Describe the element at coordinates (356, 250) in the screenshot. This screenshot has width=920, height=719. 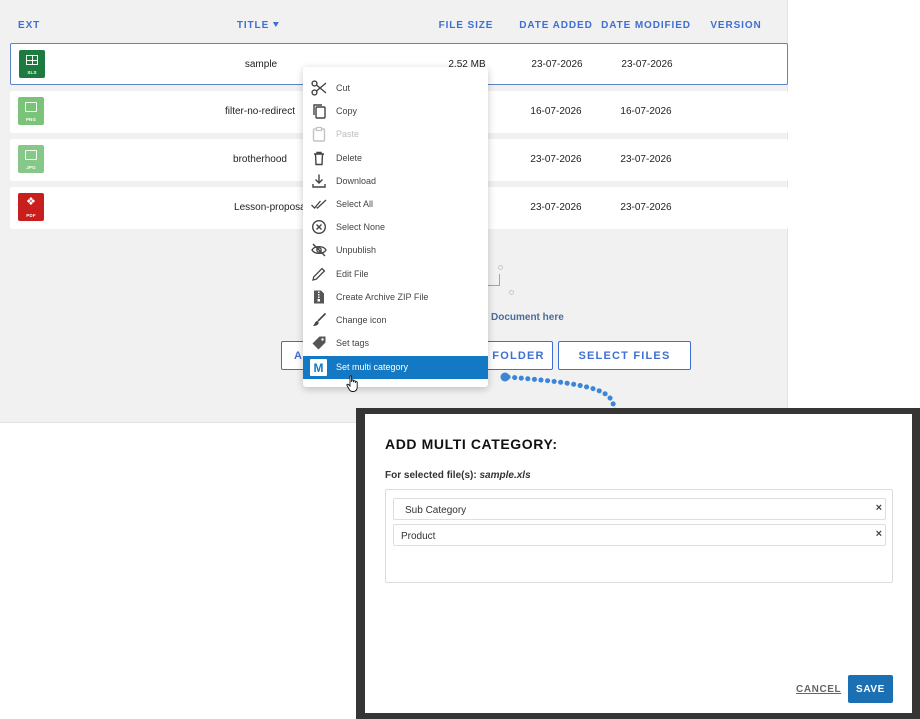
I see `menu-item-label: Unpublish` at that location.